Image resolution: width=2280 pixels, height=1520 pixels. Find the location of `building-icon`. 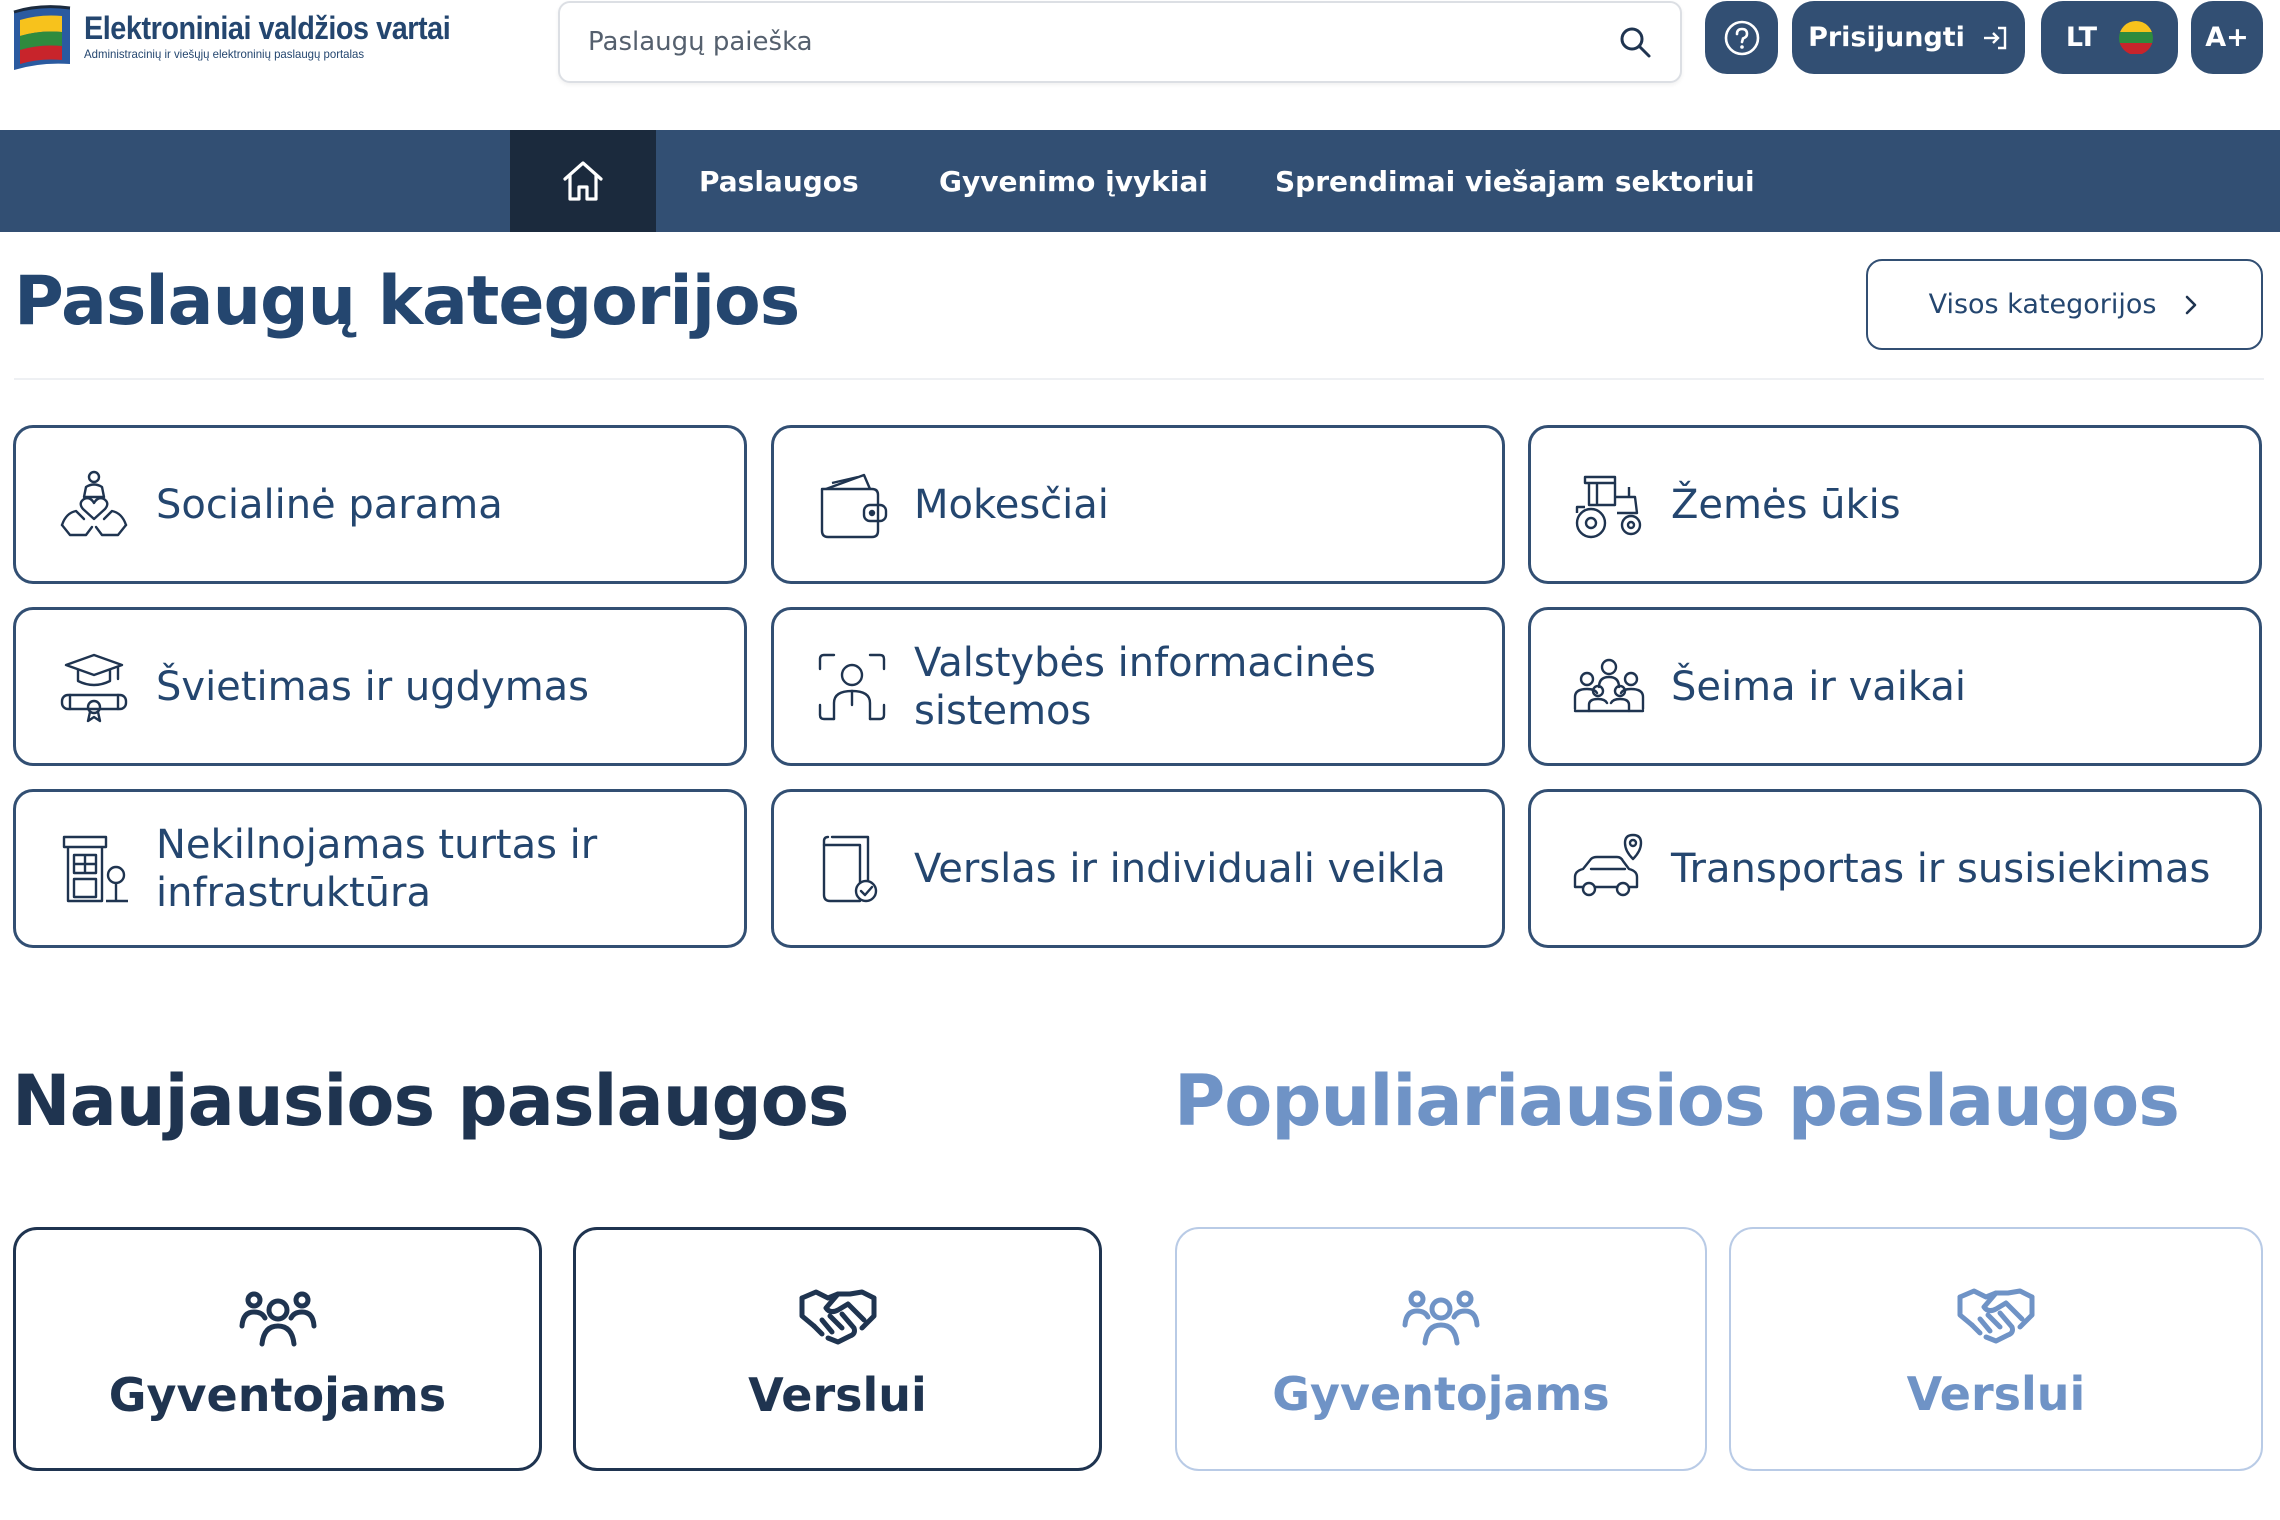

building-icon is located at coordinates (95, 868).